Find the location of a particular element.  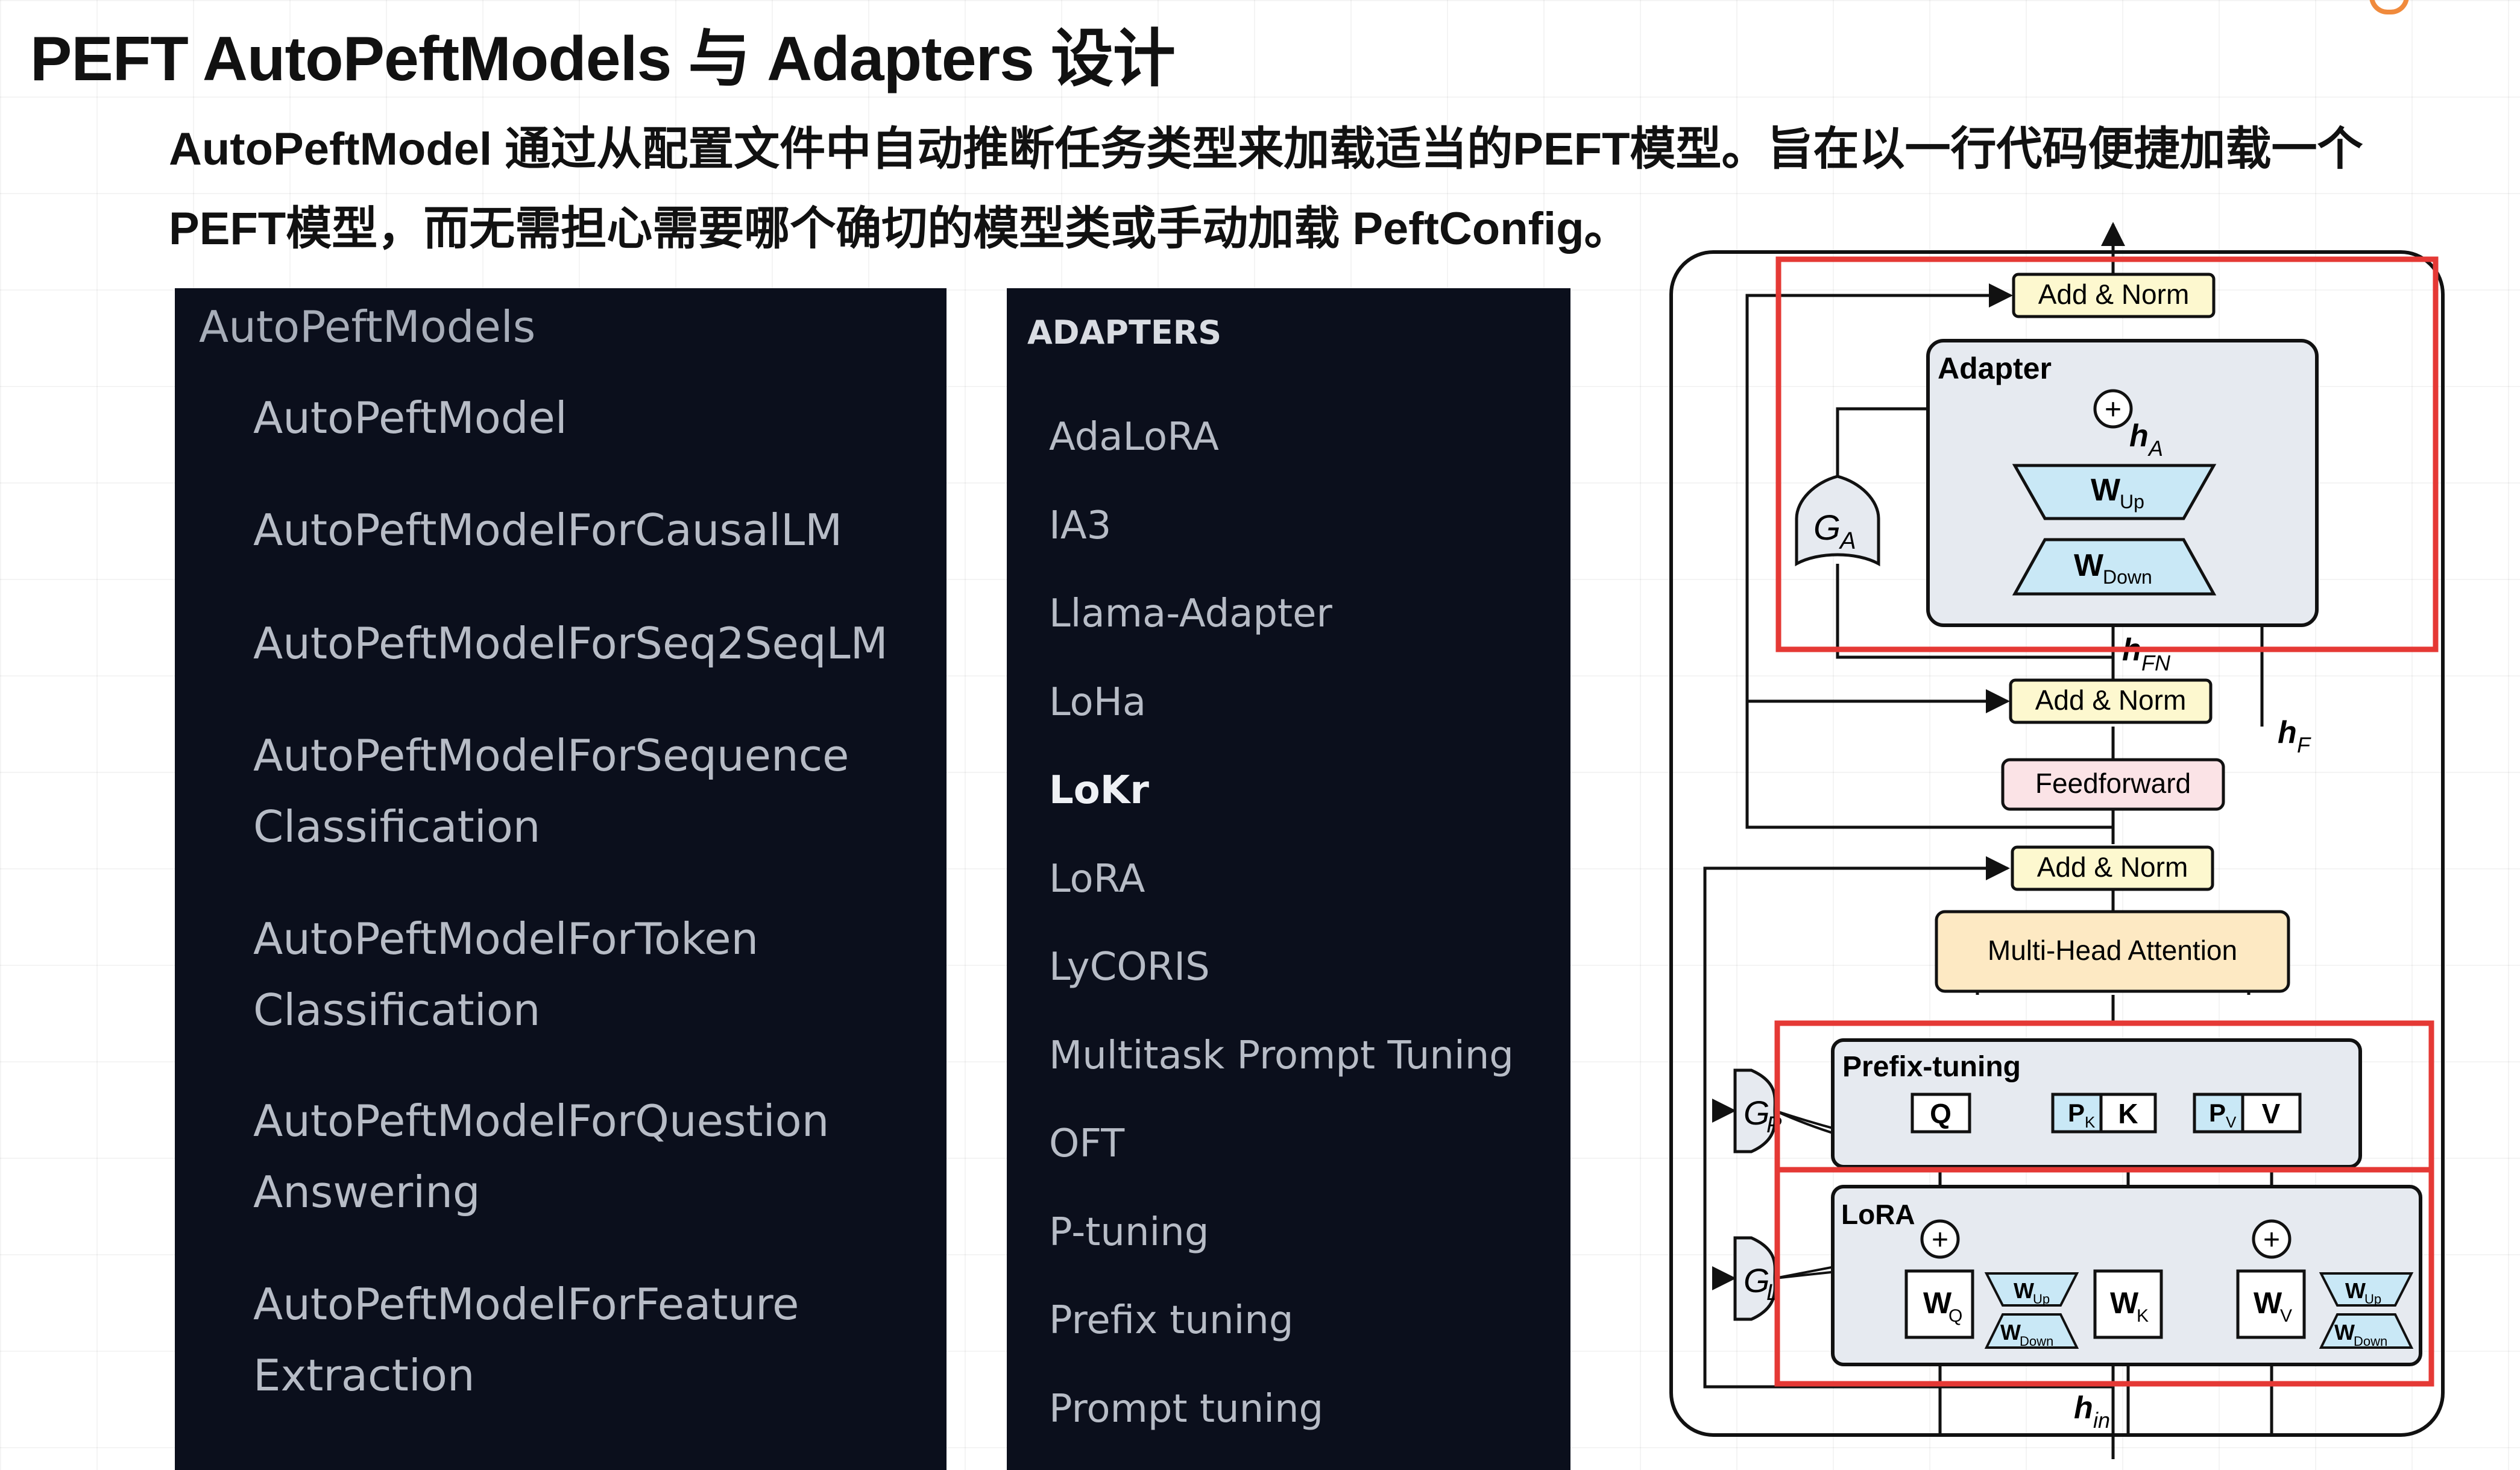

autopeftmodel-item: AutoPeftModelForSeq2SeqLM is located at coordinates (571, 643).